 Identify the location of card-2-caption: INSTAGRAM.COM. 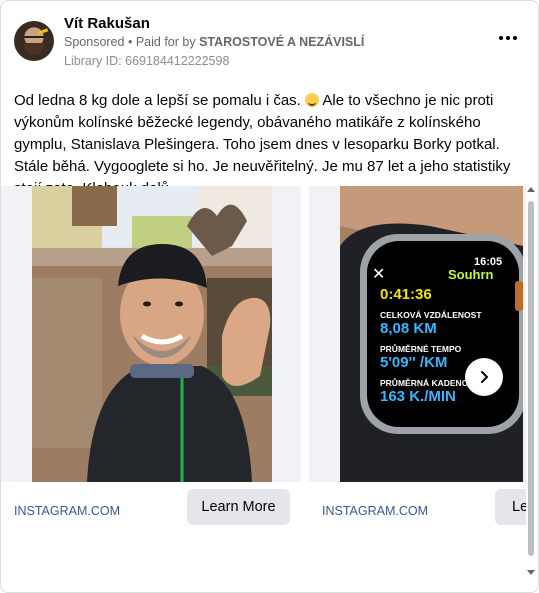
(375, 511).